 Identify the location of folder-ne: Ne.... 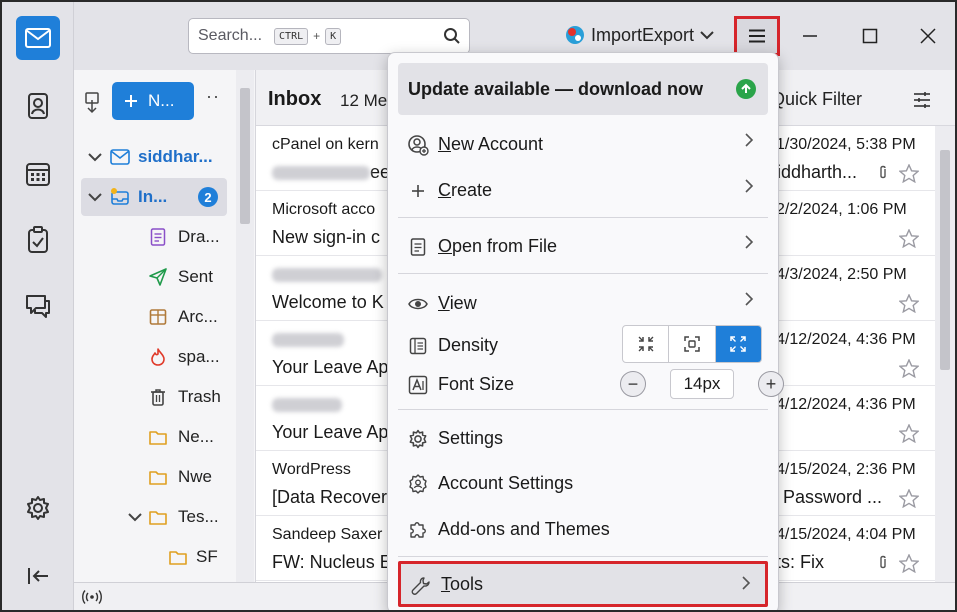
(154, 437).